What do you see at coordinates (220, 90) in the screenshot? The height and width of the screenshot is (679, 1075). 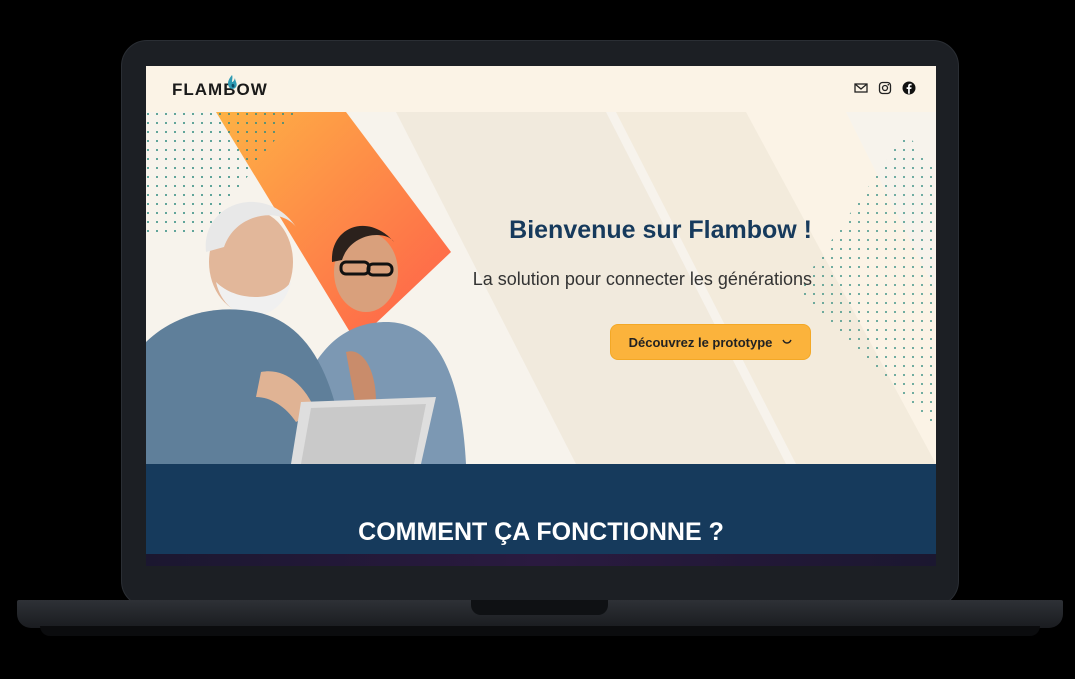 I see `site-logo: FLAMBOW` at bounding box center [220, 90].